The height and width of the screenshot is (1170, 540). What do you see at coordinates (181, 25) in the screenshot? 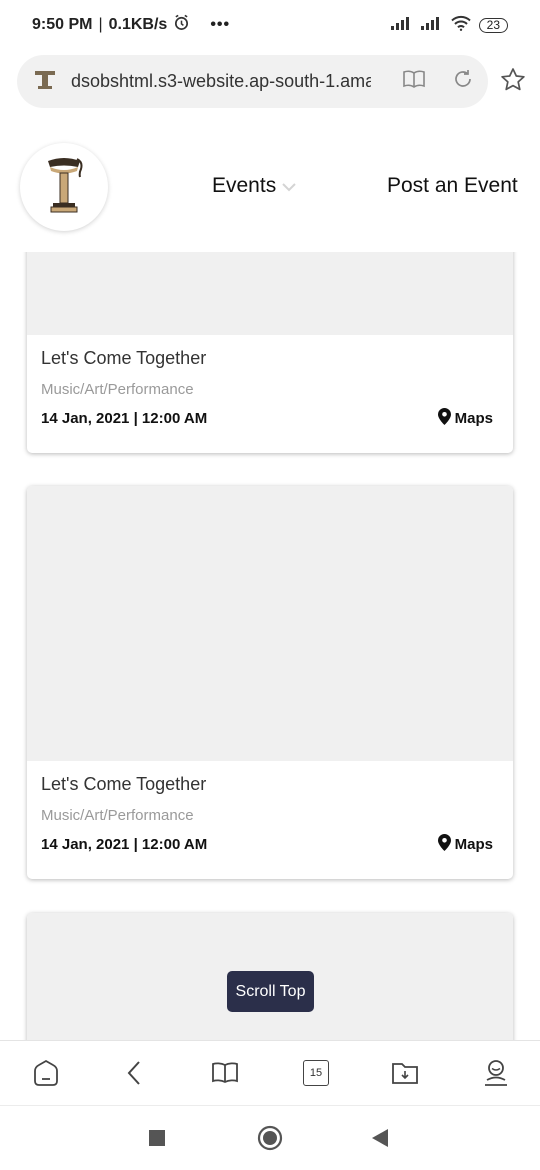
I see `alarm-icon` at bounding box center [181, 25].